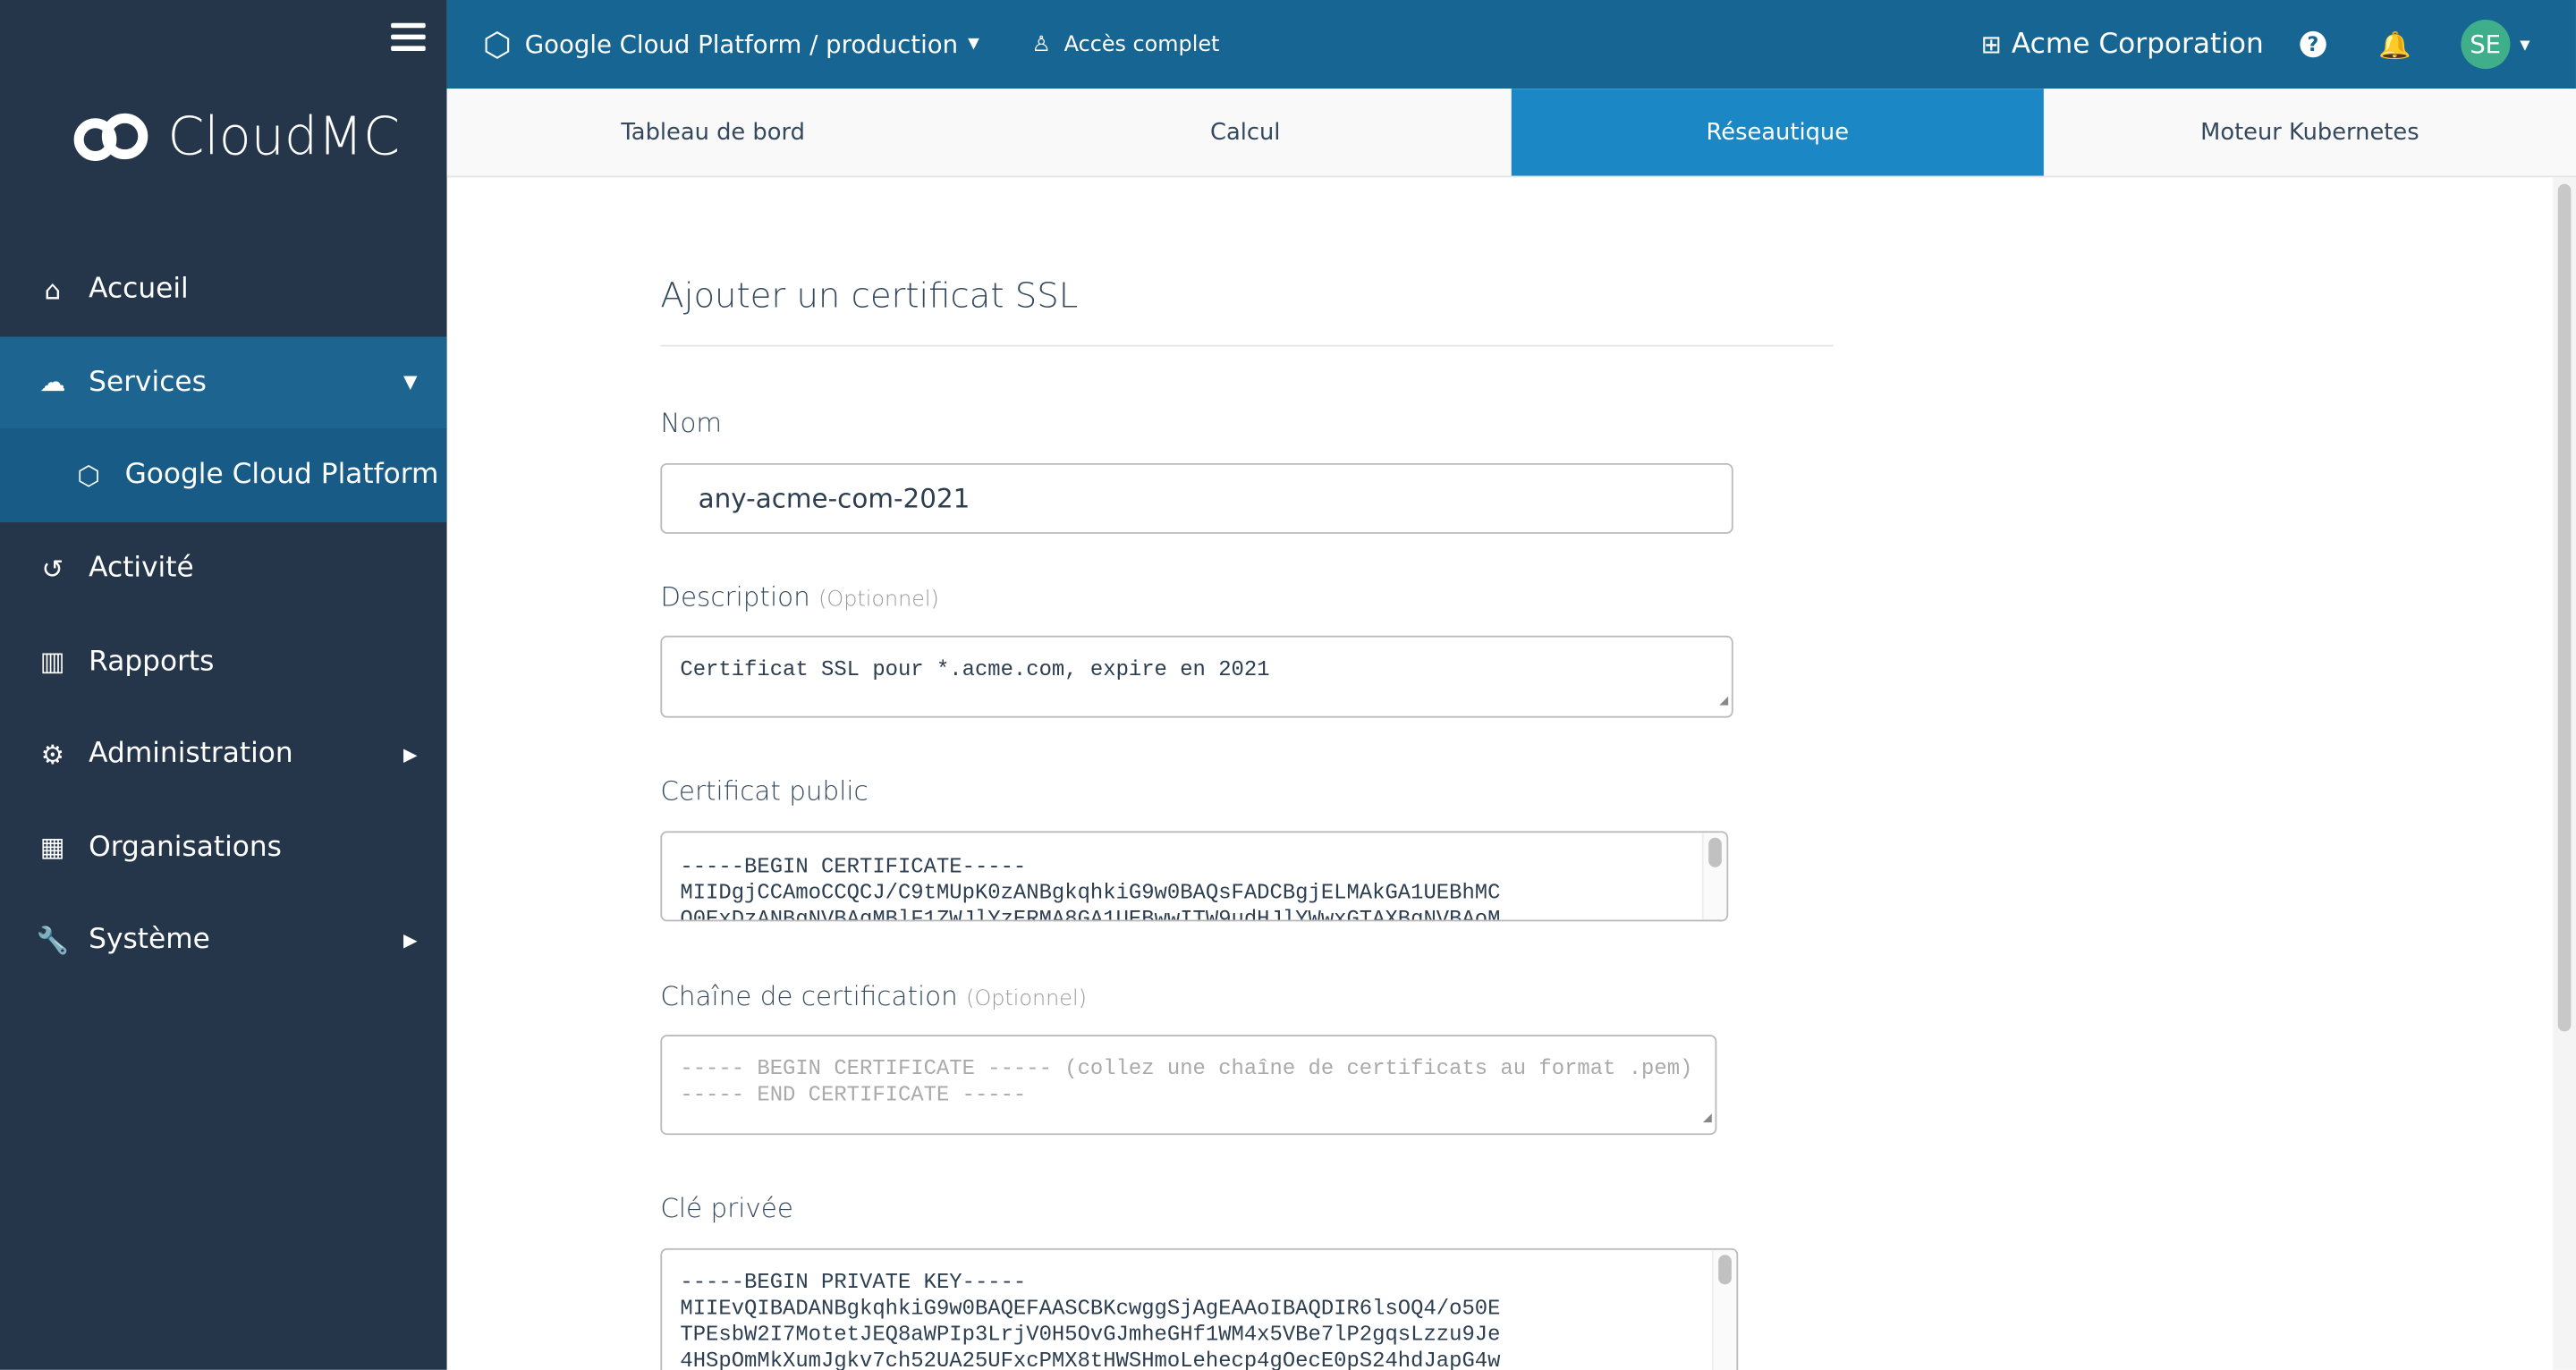 The image size is (2576, 1370). What do you see at coordinates (149, 940) in the screenshot?
I see `sidebar-item-label: Système` at bounding box center [149, 940].